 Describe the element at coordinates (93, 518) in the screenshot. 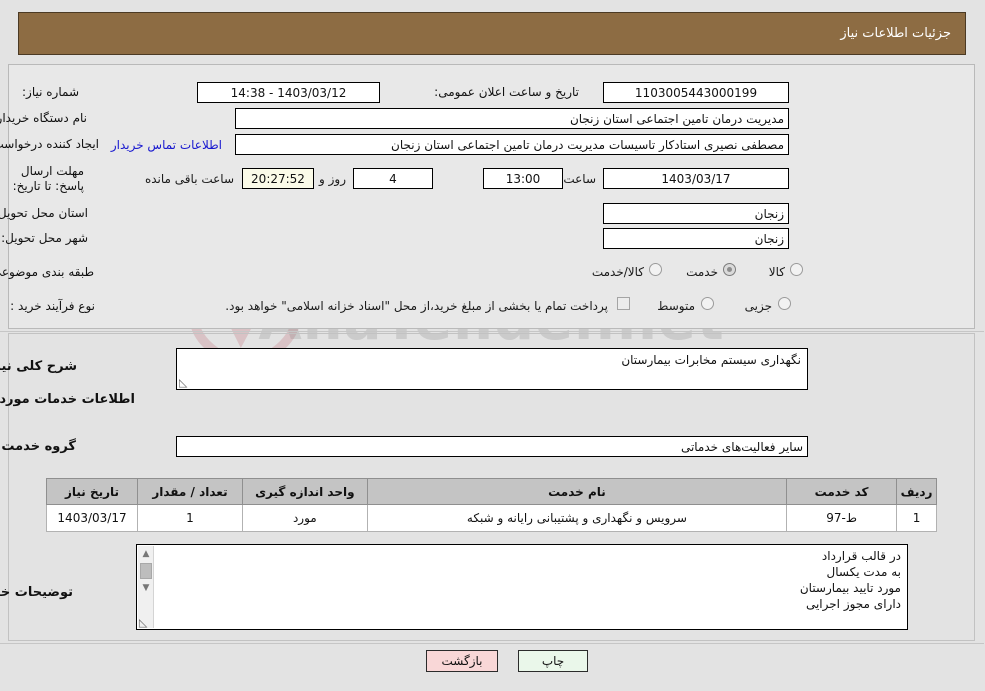

I see `cell-date: 1403/03/17` at that location.